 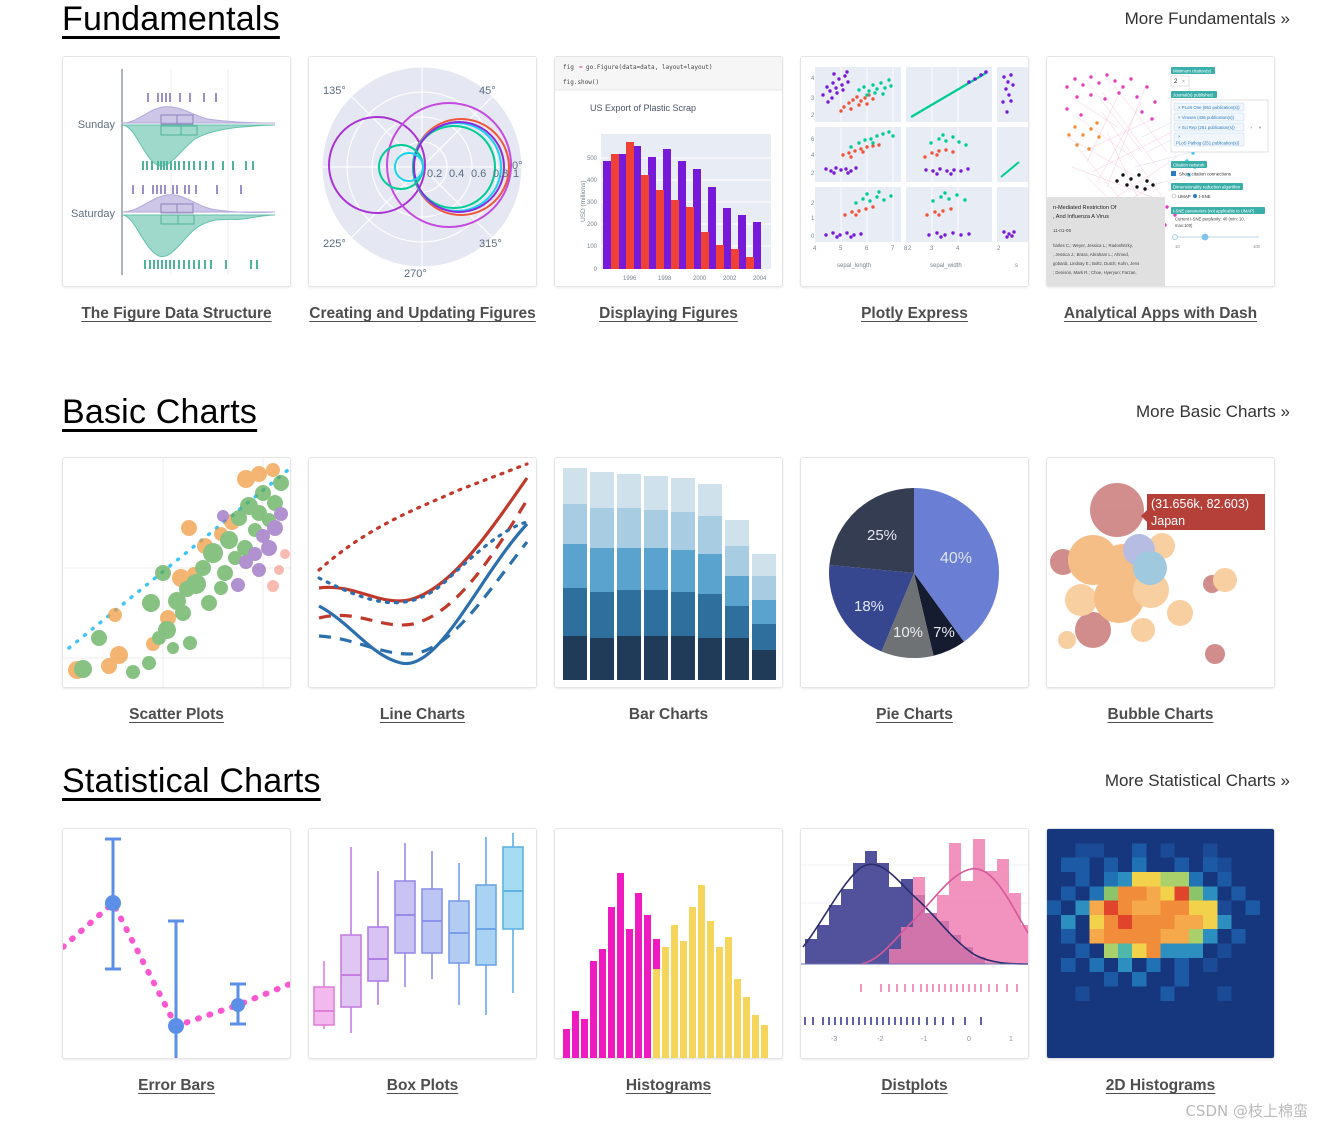 What do you see at coordinates (500, 174) in the screenshot?
I see `svg-text: 0.8` at bounding box center [500, 174].